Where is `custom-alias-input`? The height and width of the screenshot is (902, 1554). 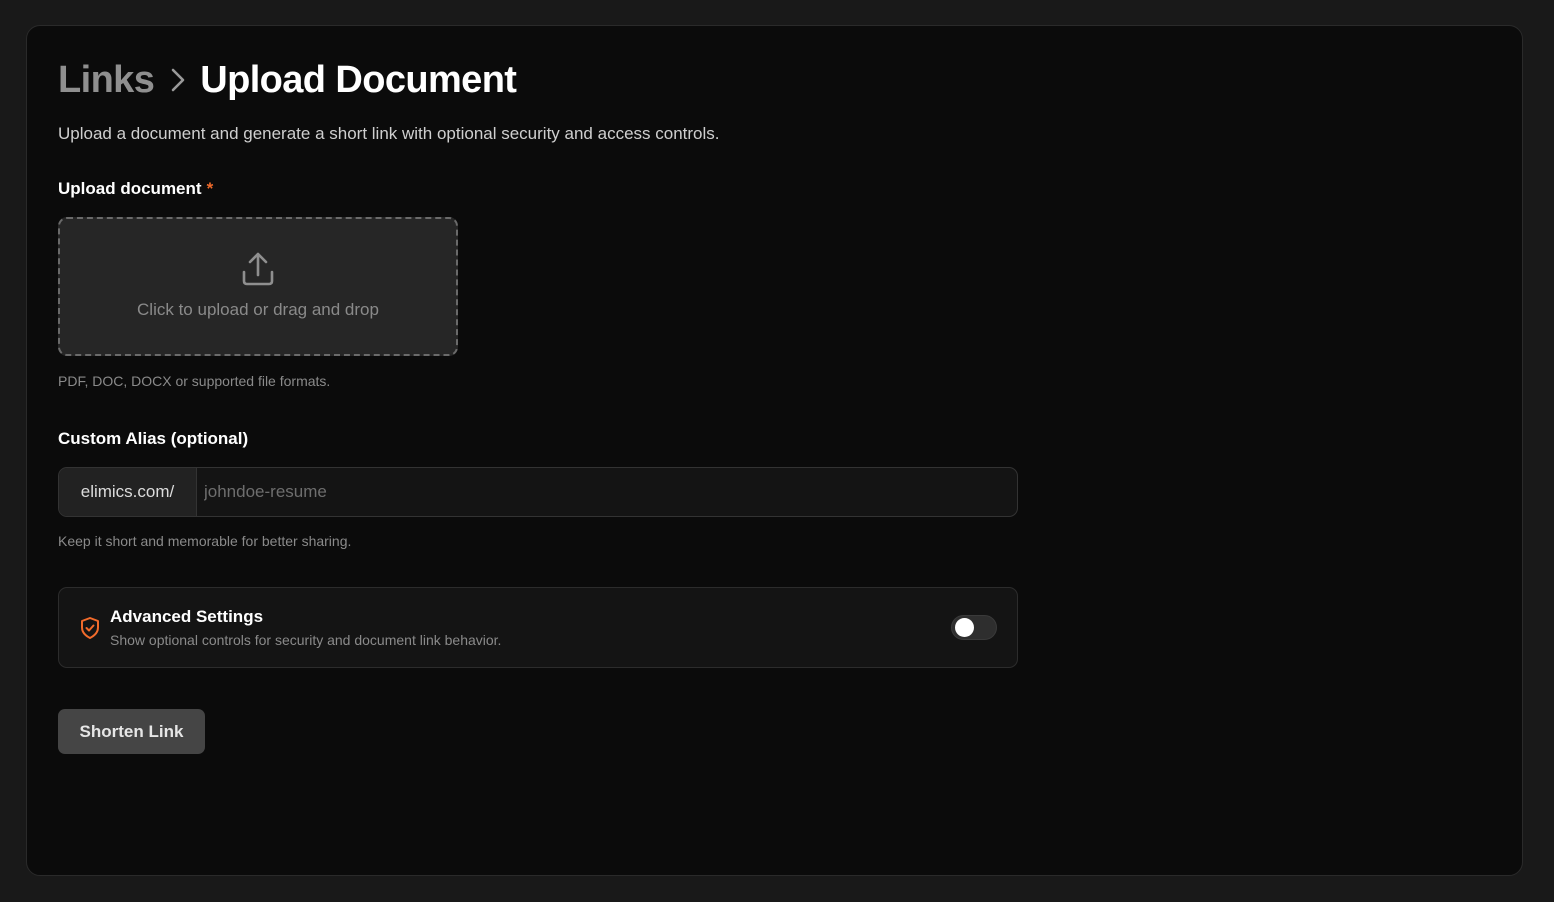 custom-alias-input is located at coordinates (607, 492).